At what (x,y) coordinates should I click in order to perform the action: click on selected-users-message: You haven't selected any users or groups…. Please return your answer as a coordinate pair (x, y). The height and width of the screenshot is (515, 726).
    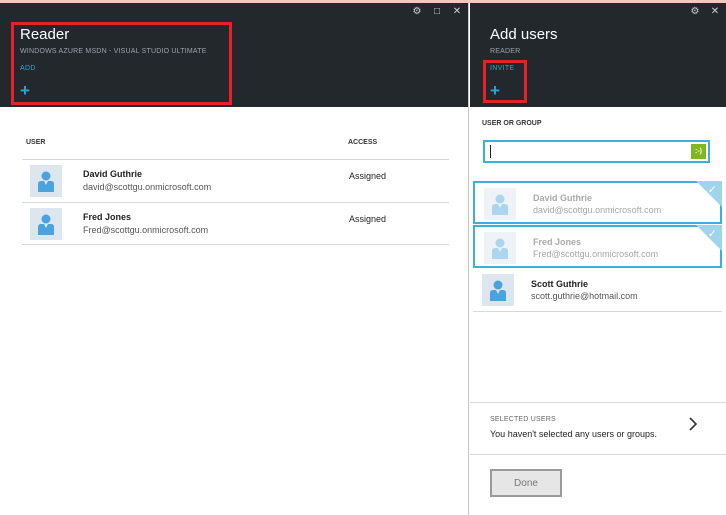
    Looking at the image, I should click on (573, 434).